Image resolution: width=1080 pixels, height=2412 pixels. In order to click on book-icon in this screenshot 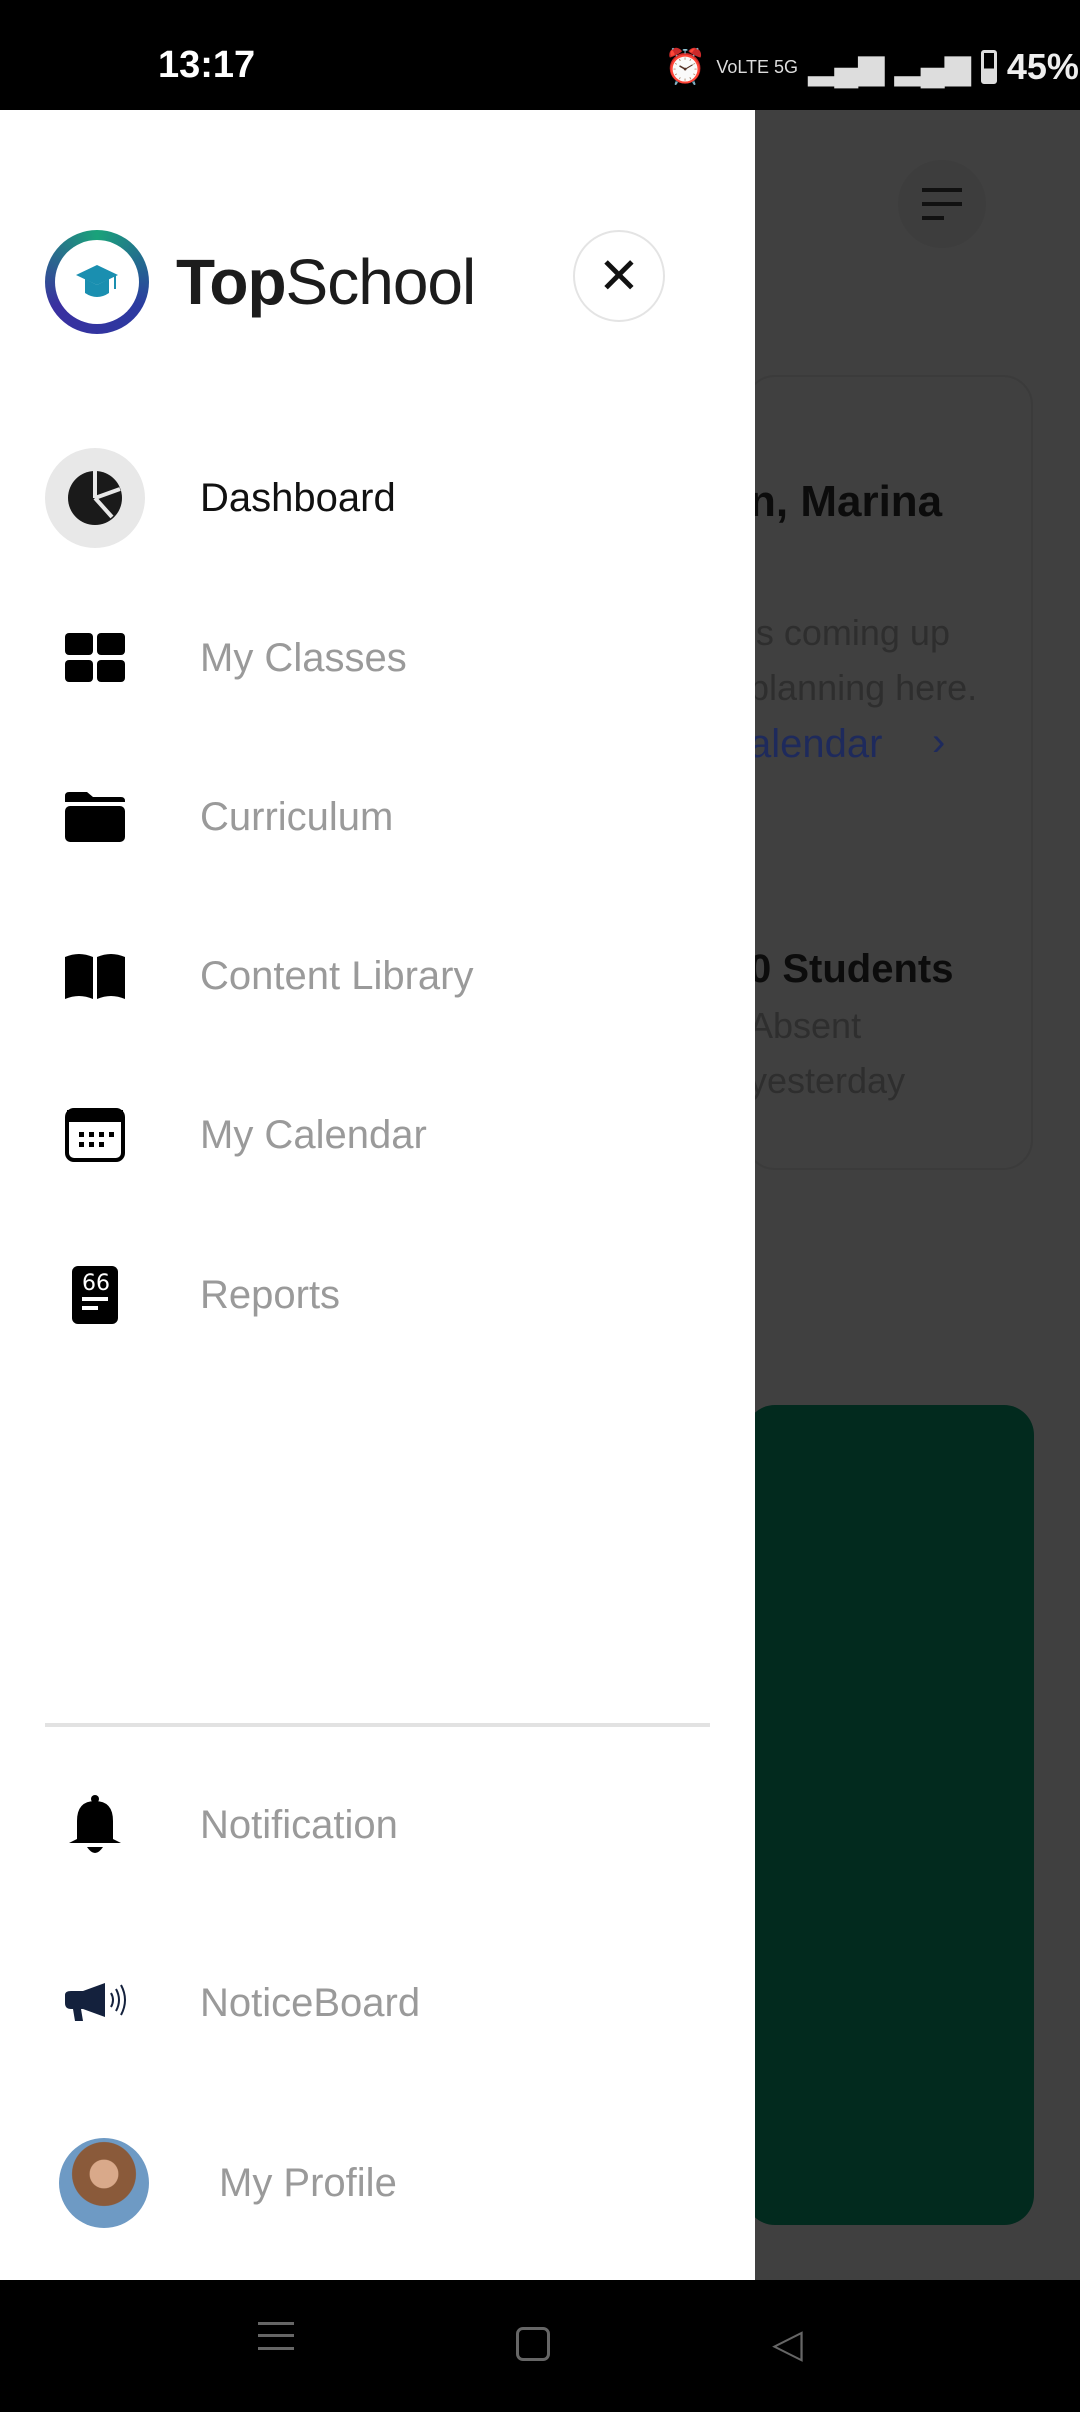, I will do `click(95, 976)`.